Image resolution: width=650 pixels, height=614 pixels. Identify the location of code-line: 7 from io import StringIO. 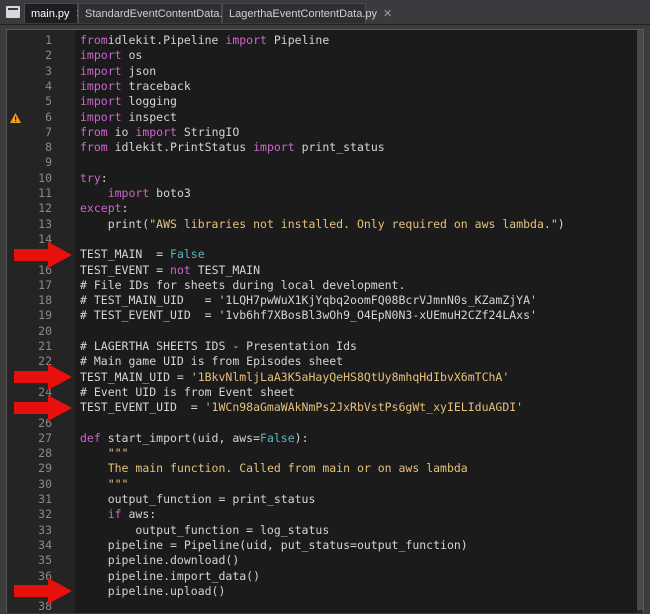
(315, 132).